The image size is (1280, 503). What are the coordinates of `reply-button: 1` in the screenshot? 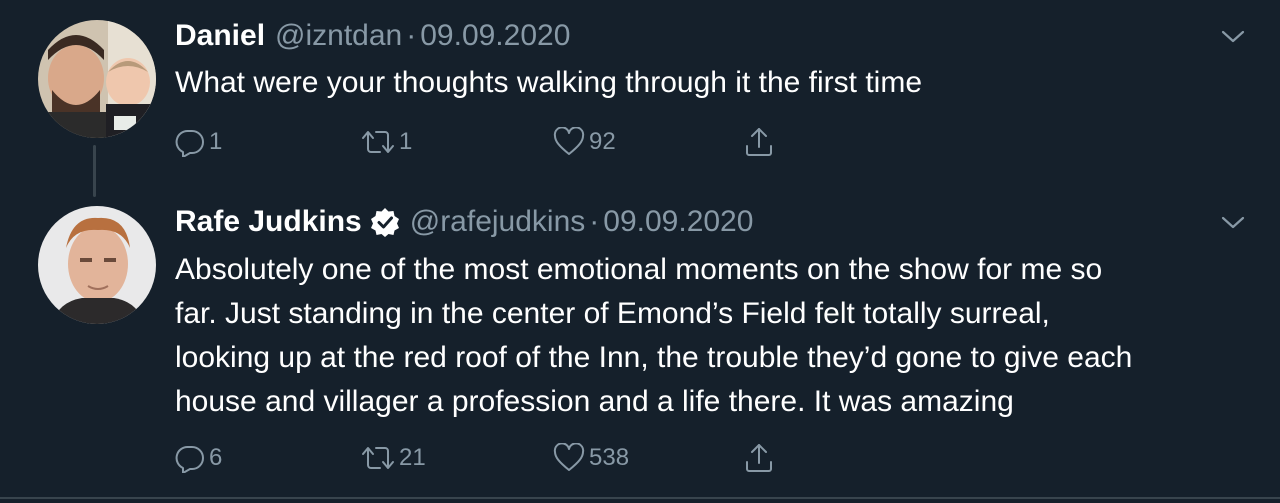 It's located at (198, 142).